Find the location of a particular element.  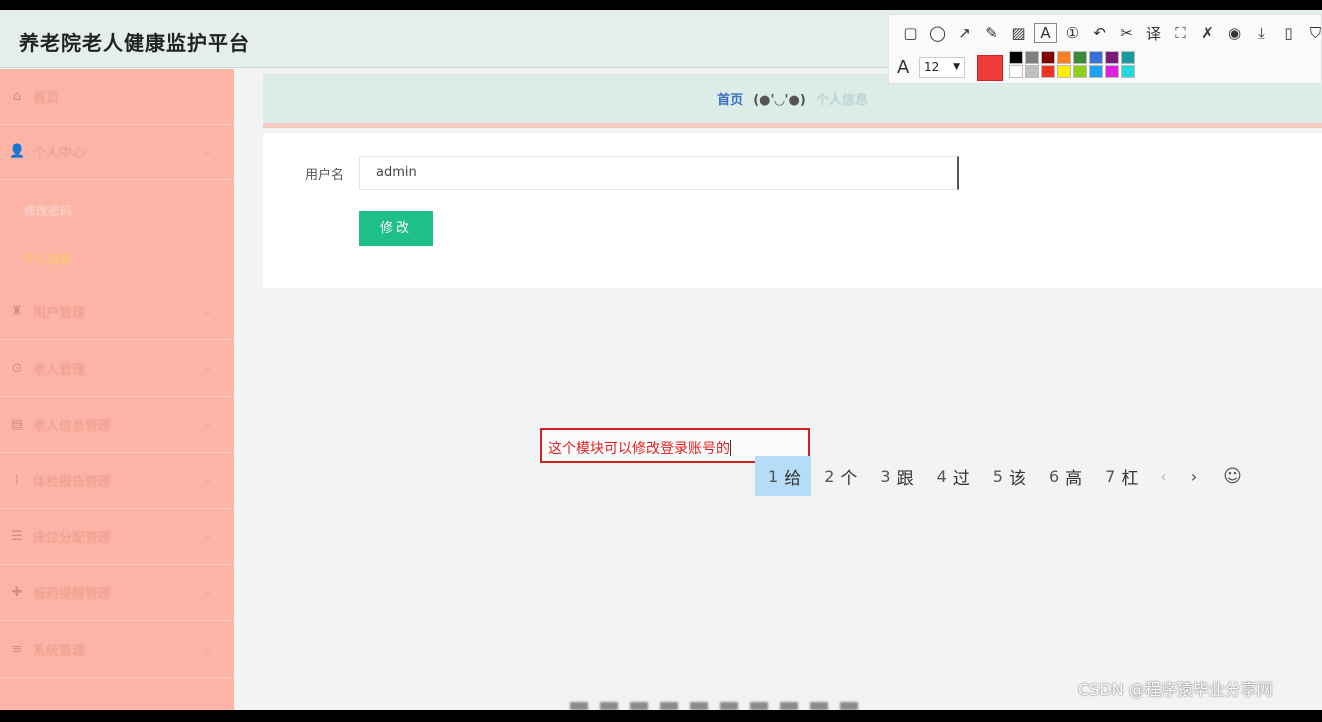

elder-icon: ⊙ is located at coordinates (17, 368).